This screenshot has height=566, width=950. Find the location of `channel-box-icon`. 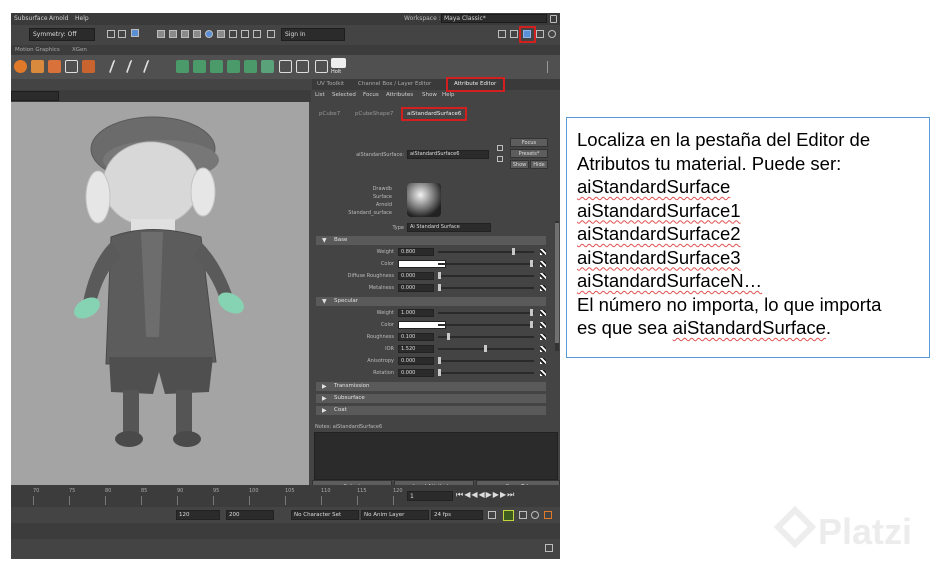

channel-box-icon is located at coordinates (552, 34).